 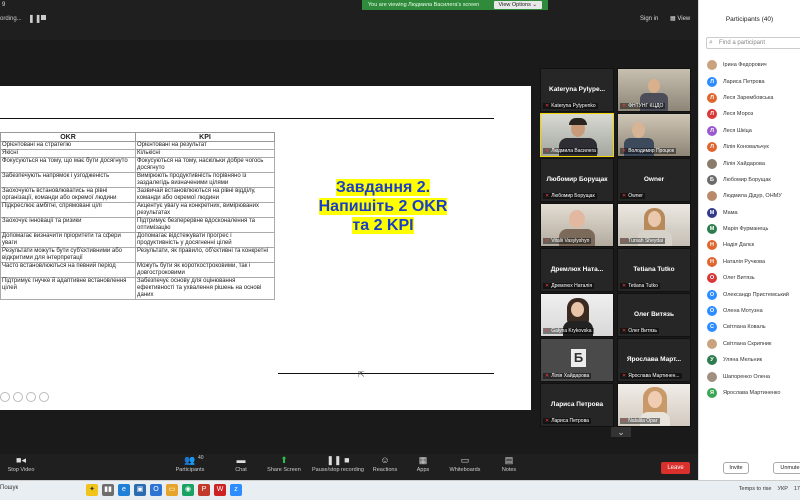 What do you see at coordinates (749, 311) in the screenshot?
I see `participant-row: О Олена Мотузна` at bounding box center [749, 311].